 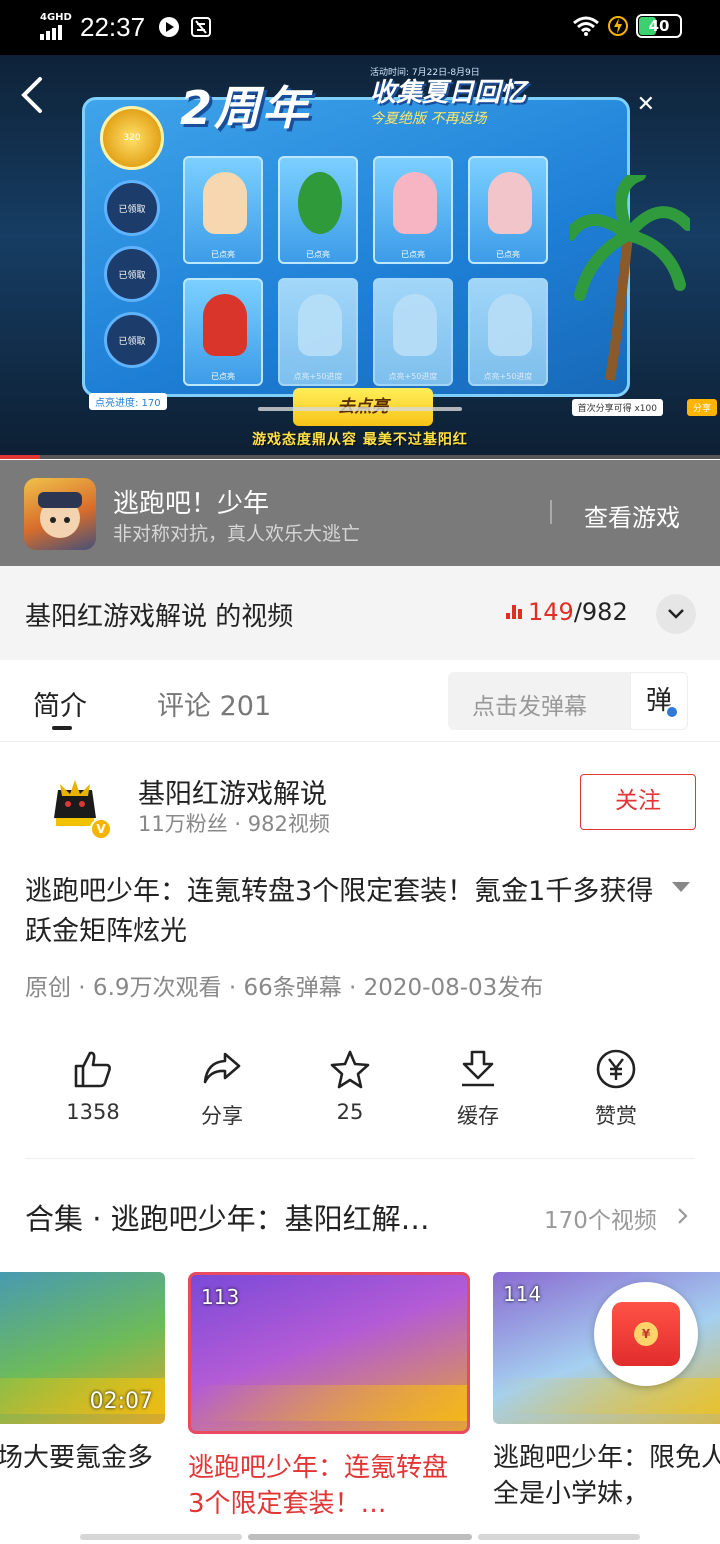 I want to click on favorite-button: 25, so click(x=350, y=1086).